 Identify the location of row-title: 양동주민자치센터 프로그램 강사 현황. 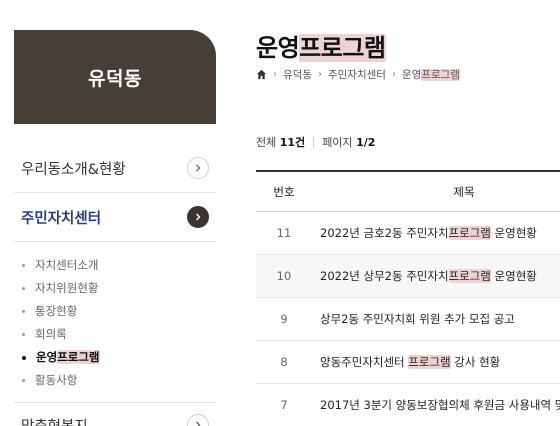
(436, 362).